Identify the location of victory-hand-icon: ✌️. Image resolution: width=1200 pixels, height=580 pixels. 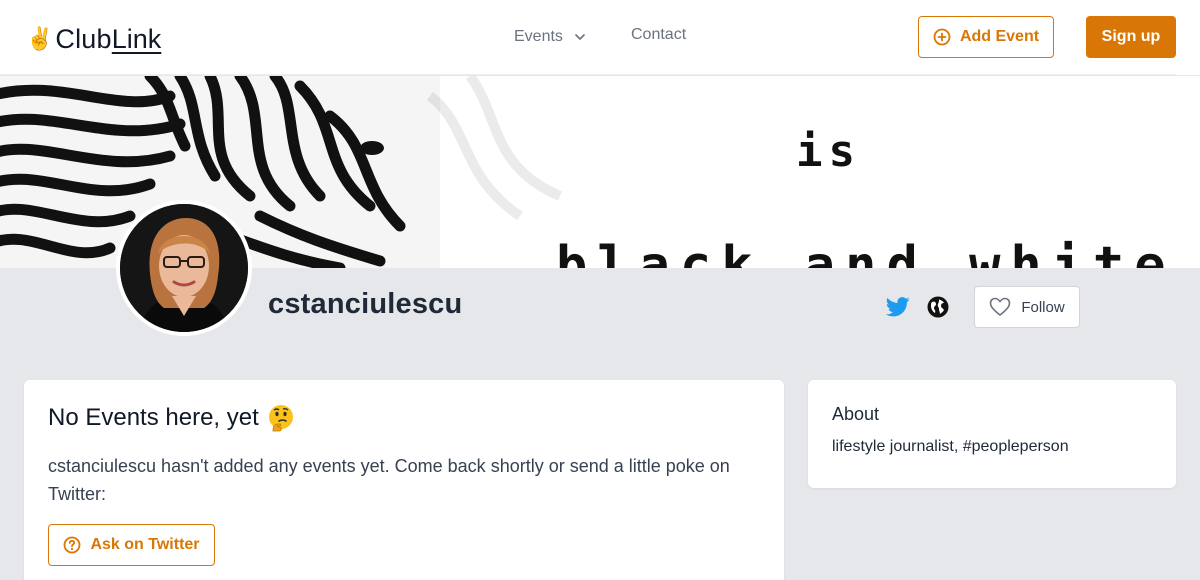
(40, 38).